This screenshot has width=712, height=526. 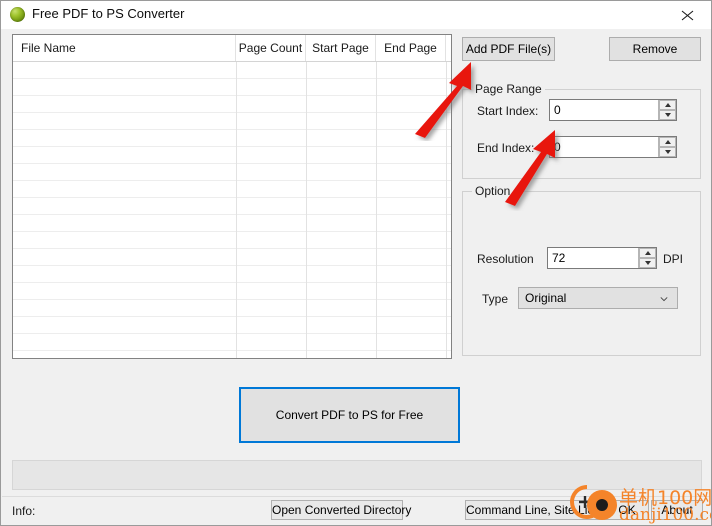 I want to click on table-header-row: File Name Page Count Start Page End Page, so click(x=232, y=48).